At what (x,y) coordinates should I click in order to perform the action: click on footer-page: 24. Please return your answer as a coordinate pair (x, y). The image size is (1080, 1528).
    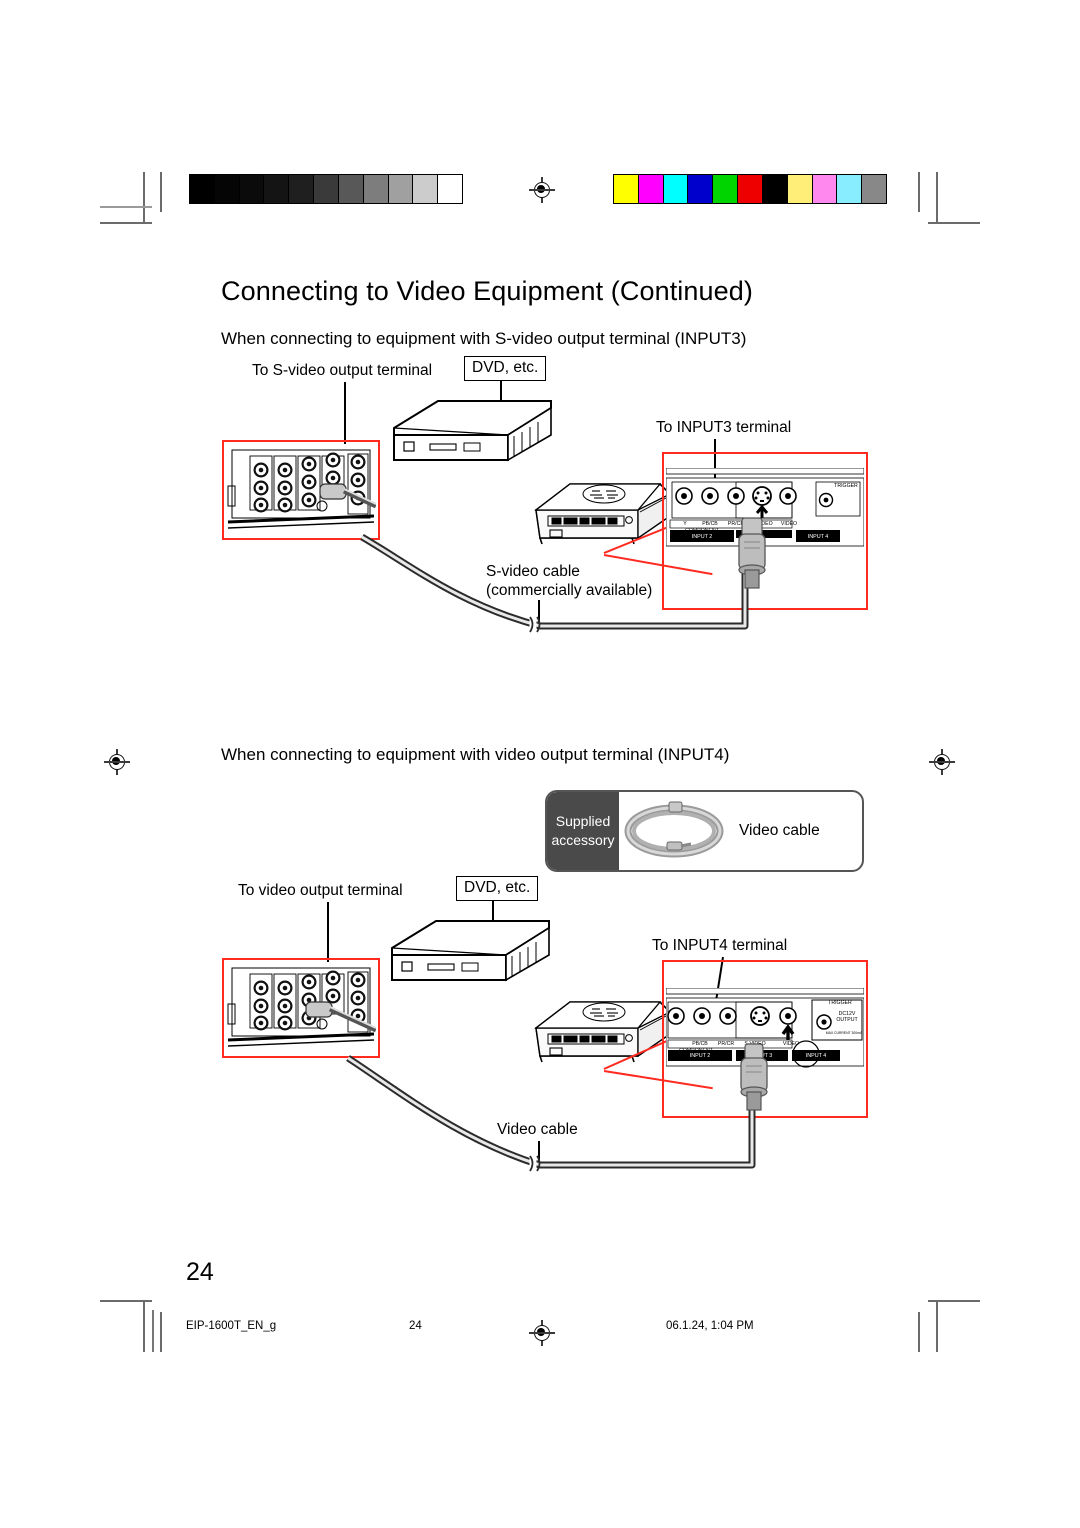
    Looking at the image, I should click on (415, 1326).